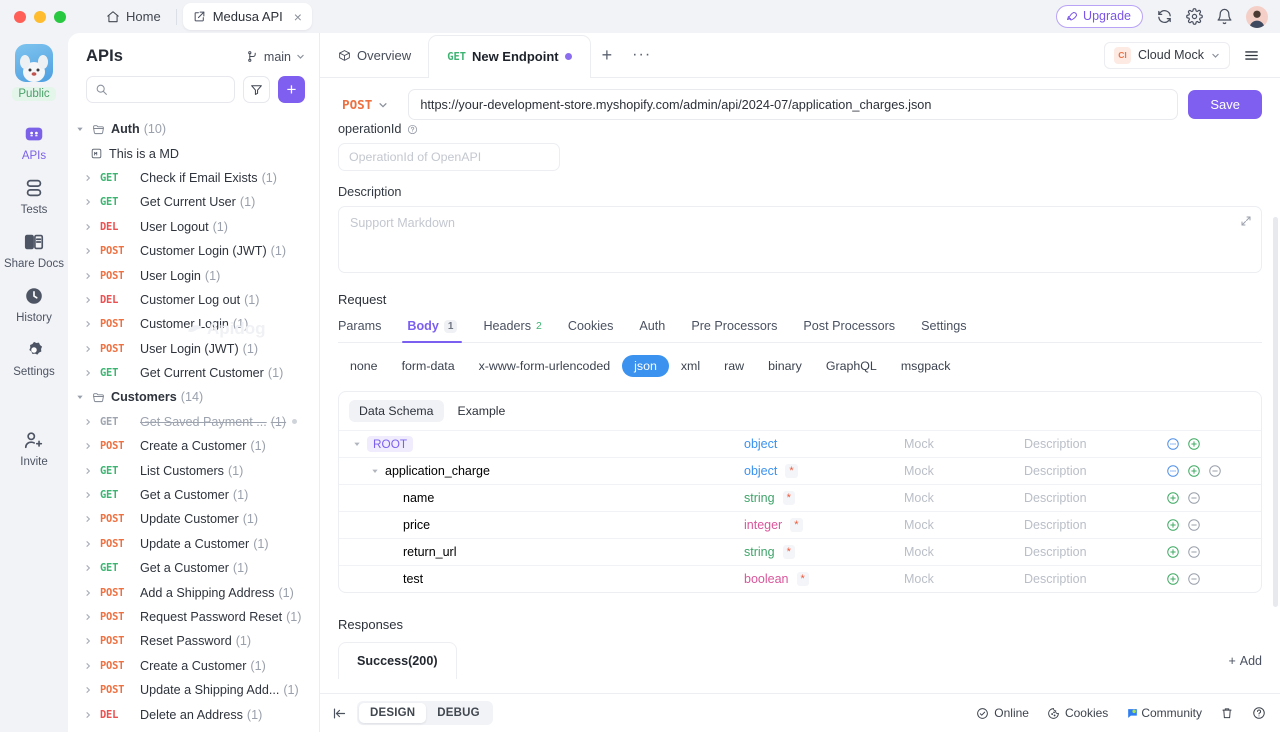  Describe the element at coordinates (193, 178) in the screenshot. I see `tree-endpoint-item: GET Check if Email Exists (1)` at that location.